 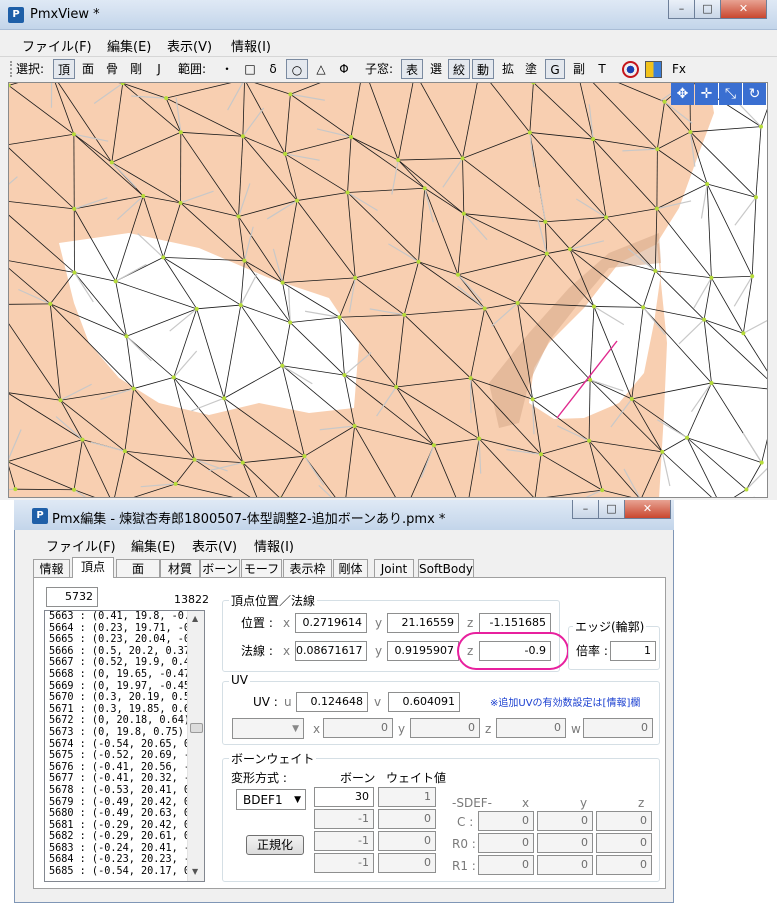 What do you see at coordinates (350, 568) in the screenshot?
I see `tab-rigid-body: 剛体` at bounding box center [350, 568].